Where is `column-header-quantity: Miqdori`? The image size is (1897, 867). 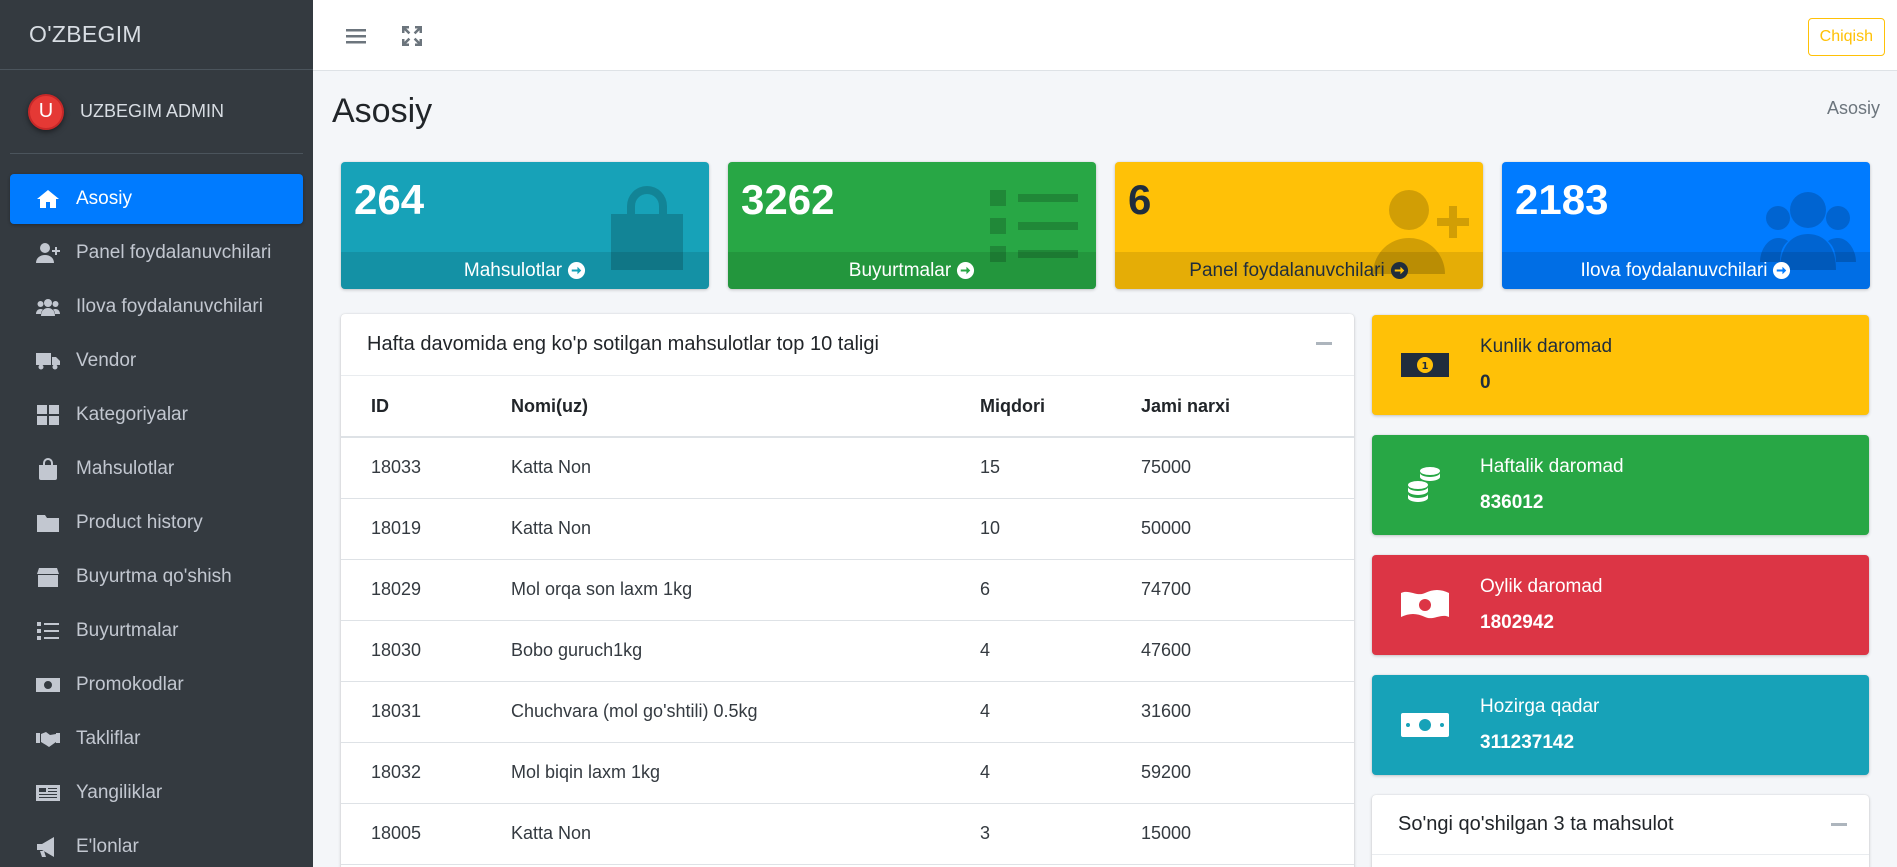 column-header-quantity: Miqdori is located at coordinates (1030, 407).